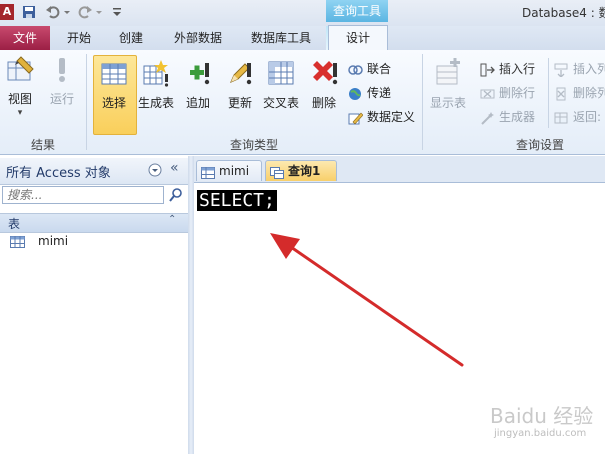 This screenshot has width=605, height=454. Describe the element at coordinates (94, 223) in the screenshot. I see `nav-group-tables-header` at that location.